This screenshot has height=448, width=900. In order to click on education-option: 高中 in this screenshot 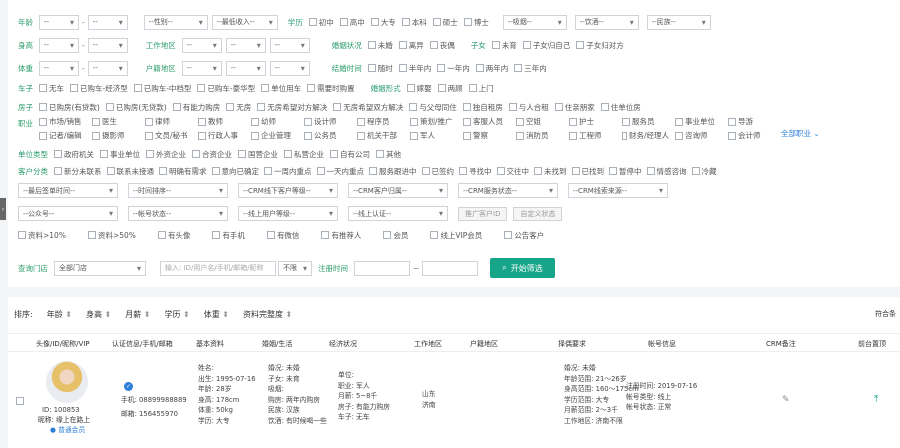, I will do `click(352, 22)`.